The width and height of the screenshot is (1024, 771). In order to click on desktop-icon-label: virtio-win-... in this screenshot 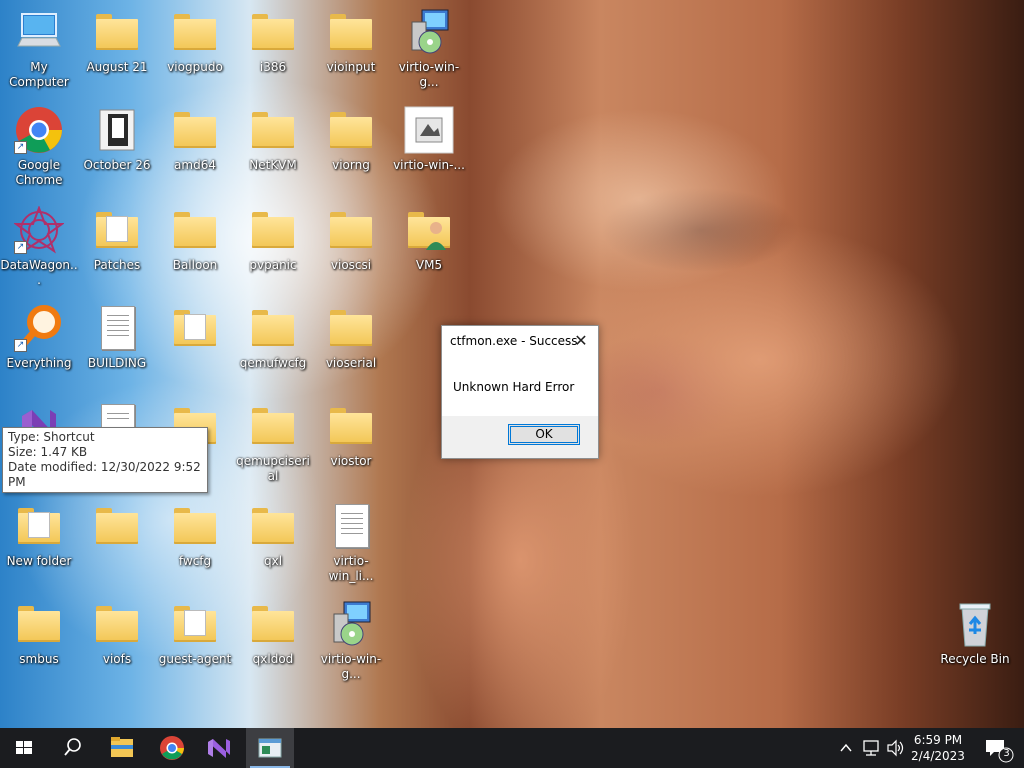, I will do `click(429, 165)`.